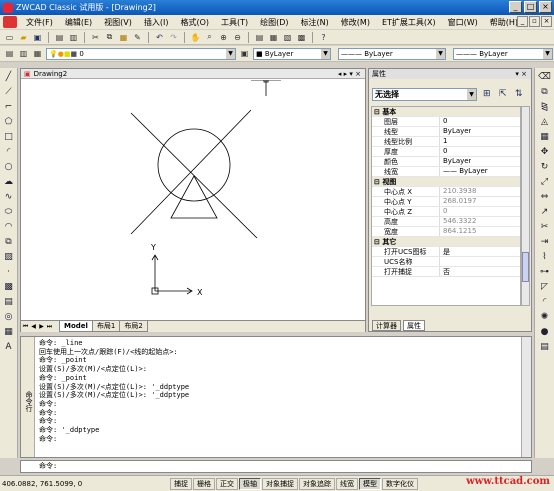  What do you see at coordinates (446, 272) in the screenshot?
I see `property-row: 打开捕捉否` at bounding box center [446, 272].